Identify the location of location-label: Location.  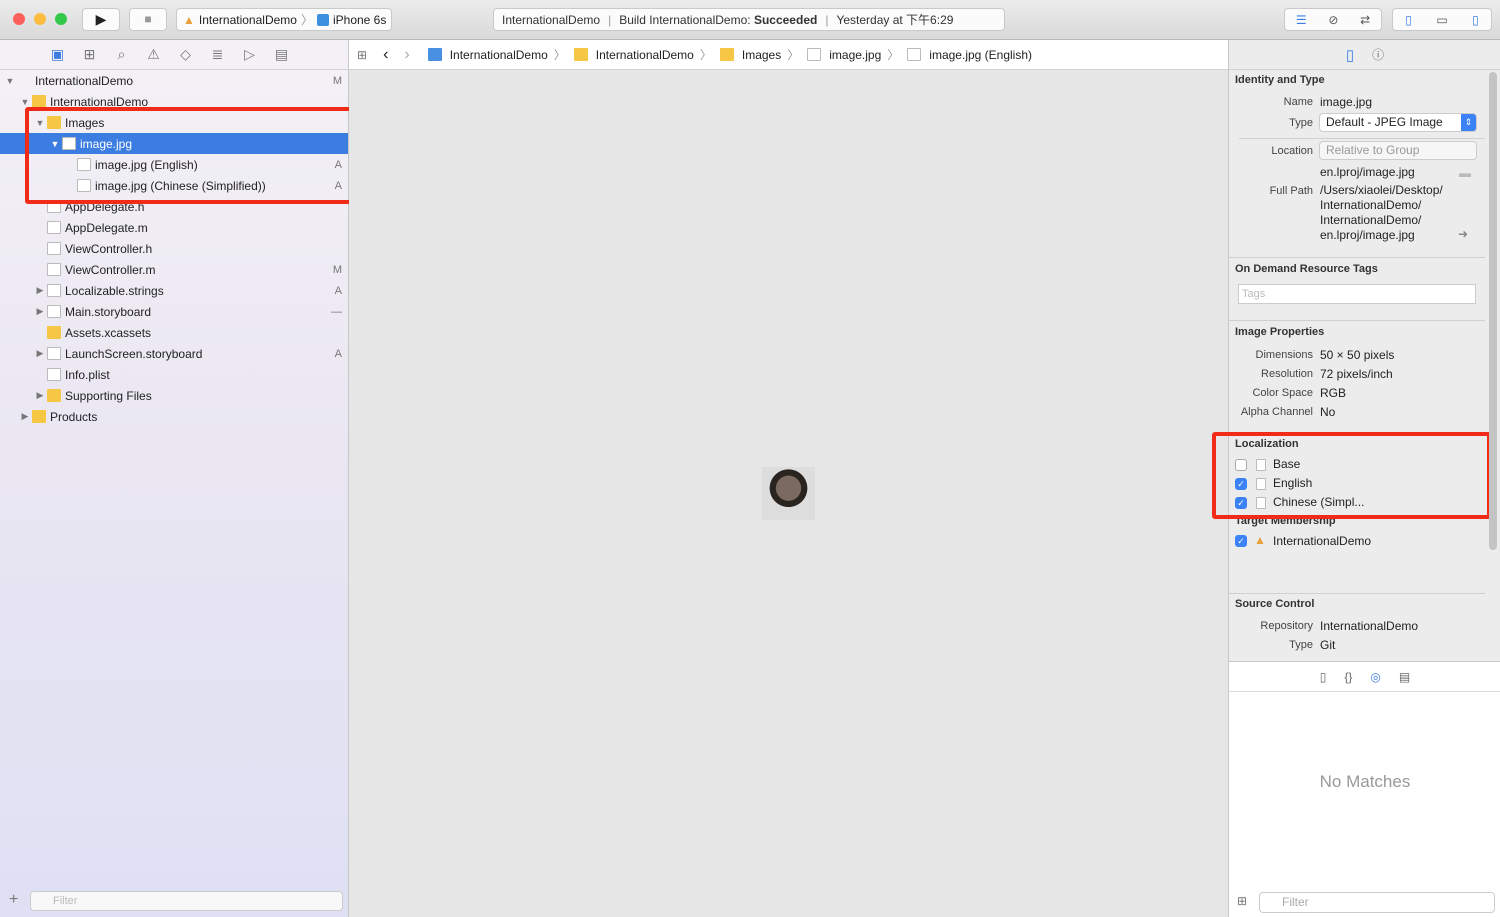
(1292, 151).